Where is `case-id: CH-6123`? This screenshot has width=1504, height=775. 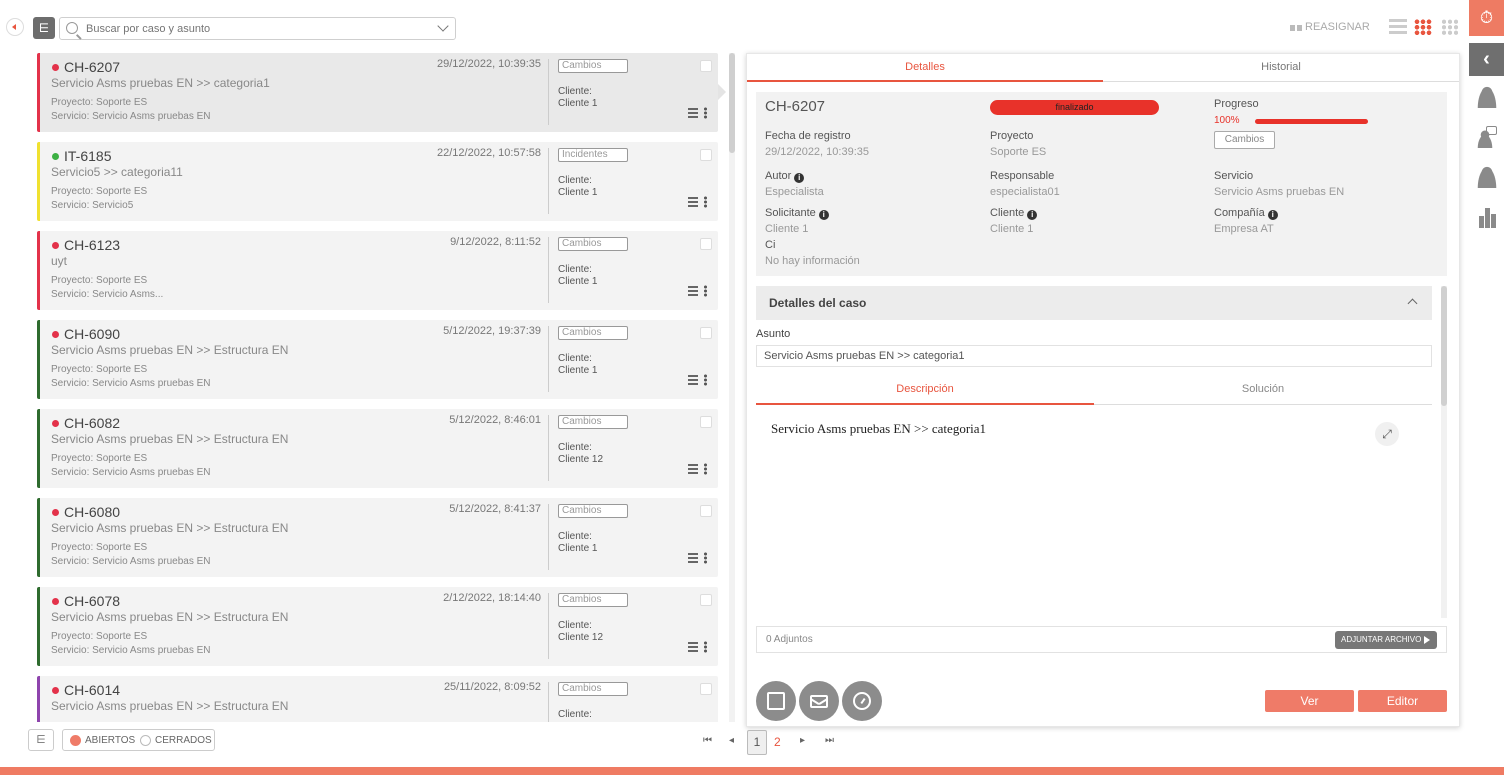
case-id: CH-6123 is located at coordinates (92, 245).